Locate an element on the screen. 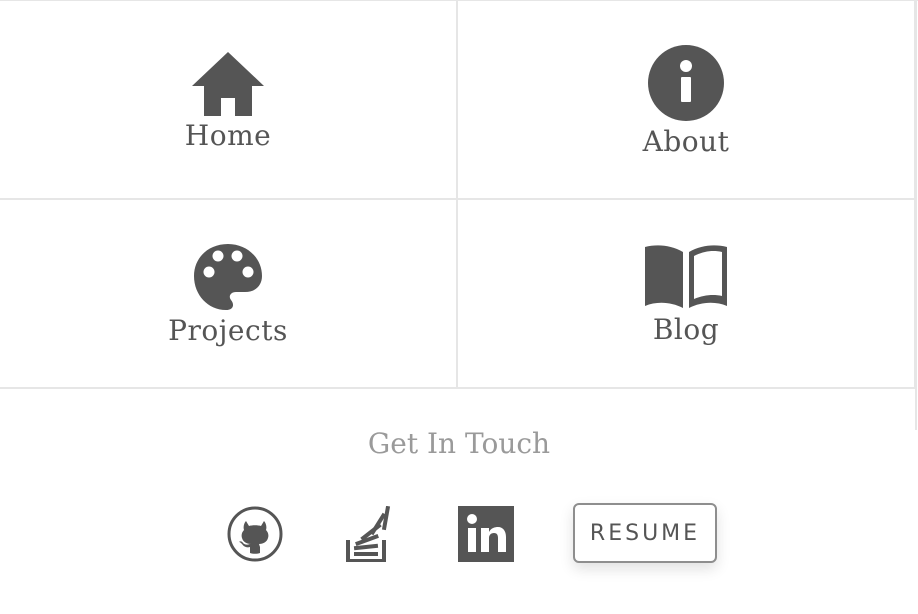 The image size is (918, 614). palette-icon is located at coordinates (228, 276).